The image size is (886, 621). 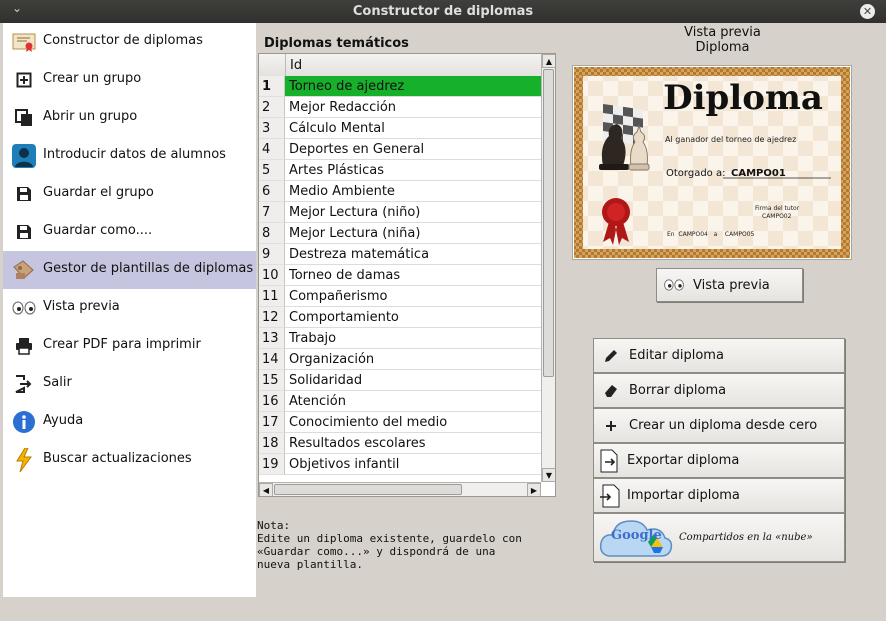 I want to click on sidebar-item-ayuda: Ayuda, so click(x=129, y=422).